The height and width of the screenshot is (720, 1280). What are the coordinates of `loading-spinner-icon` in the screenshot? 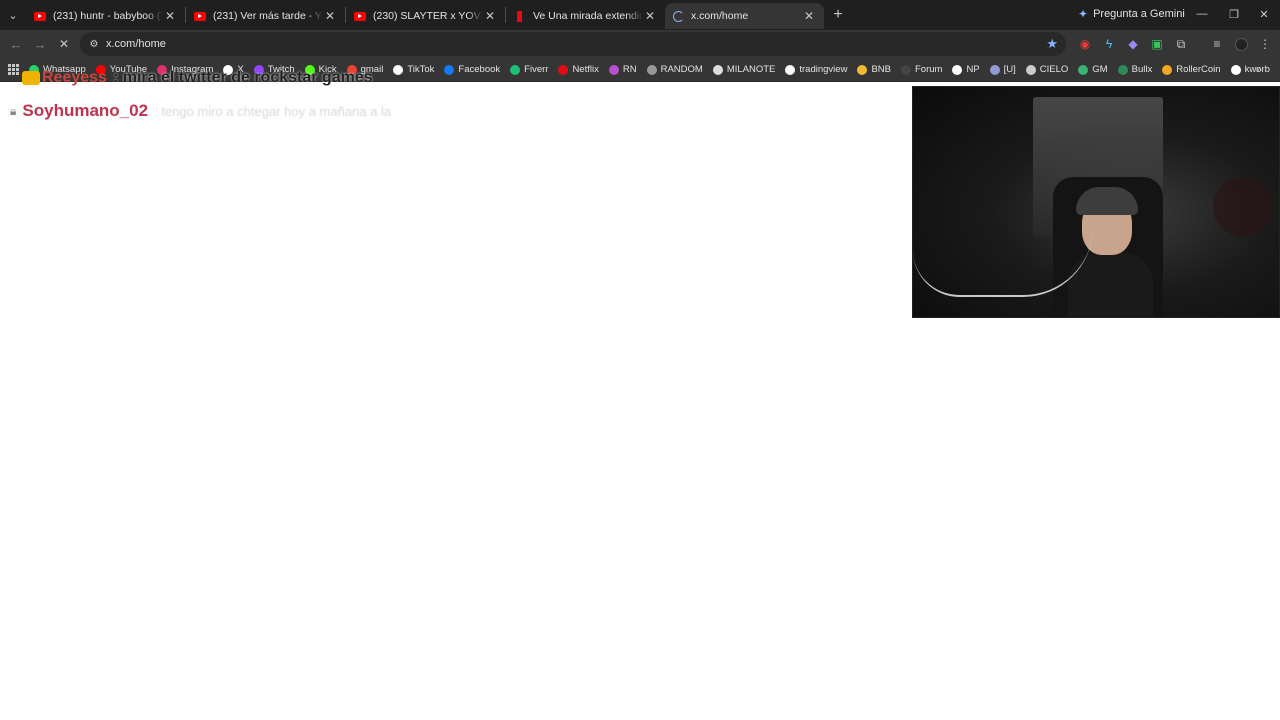 It's located at (678, 16).